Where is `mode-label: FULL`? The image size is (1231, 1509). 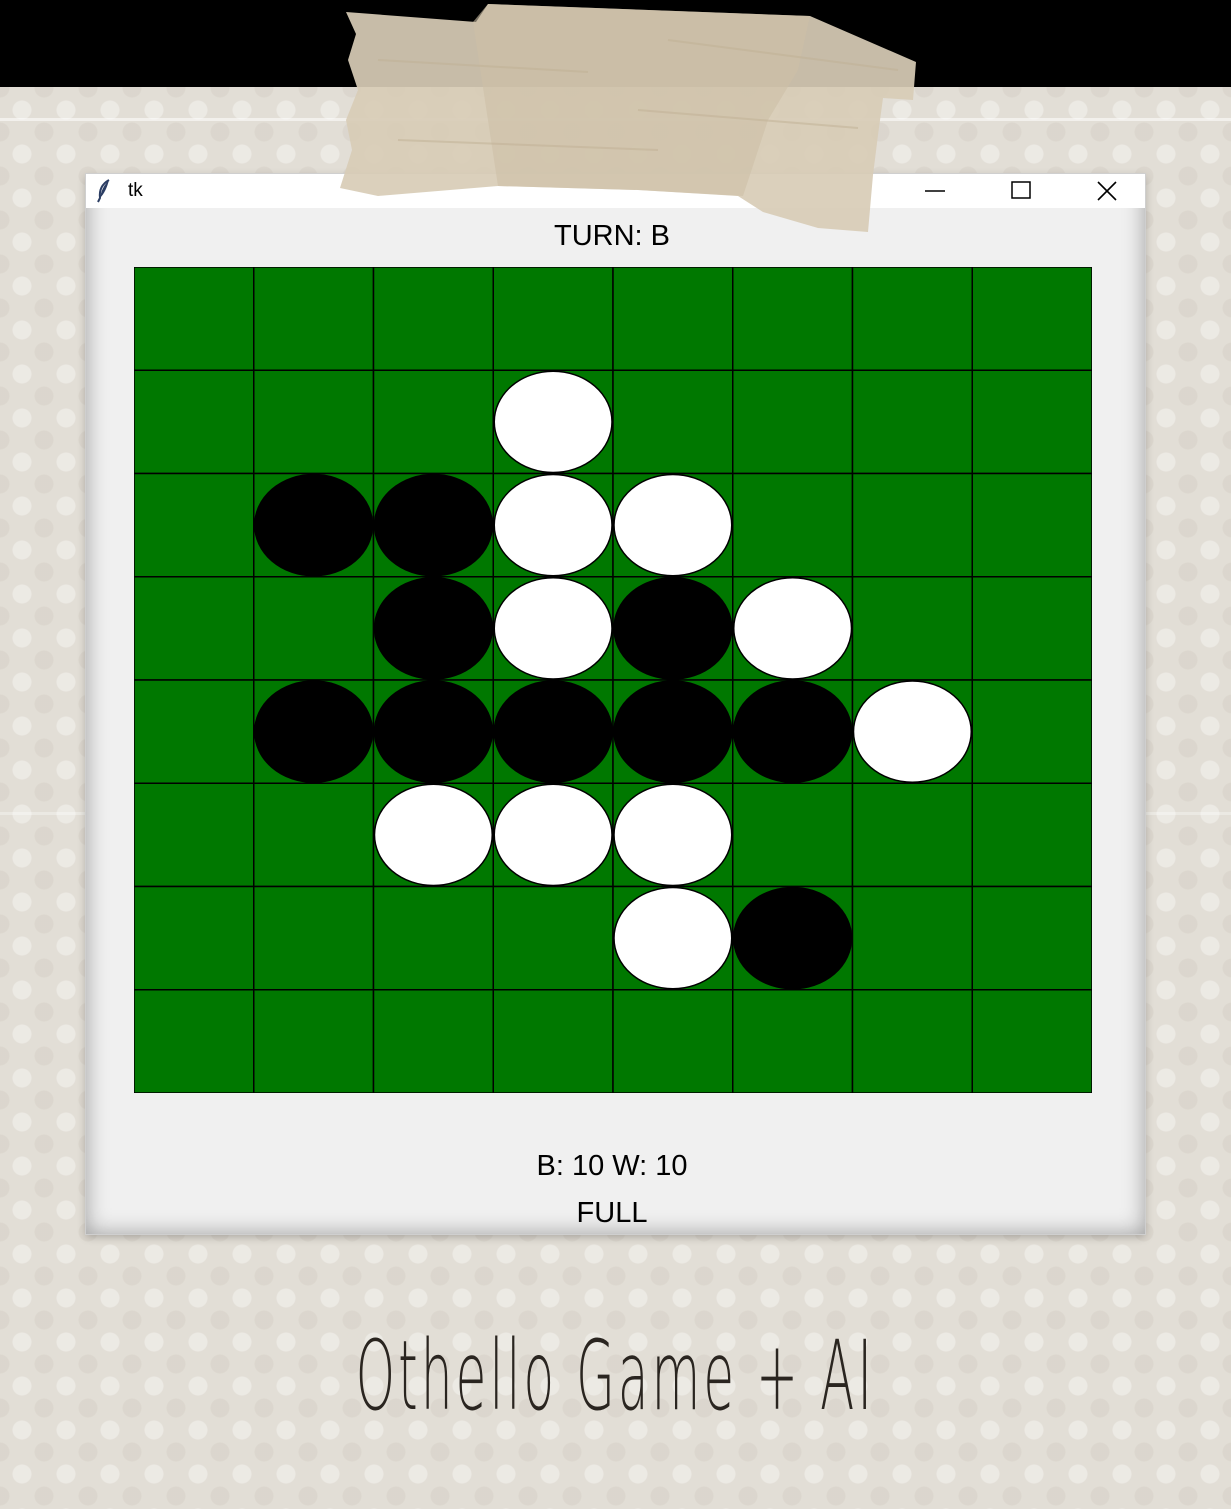 mode-label: FULL is located at coordinates (612, 1213).